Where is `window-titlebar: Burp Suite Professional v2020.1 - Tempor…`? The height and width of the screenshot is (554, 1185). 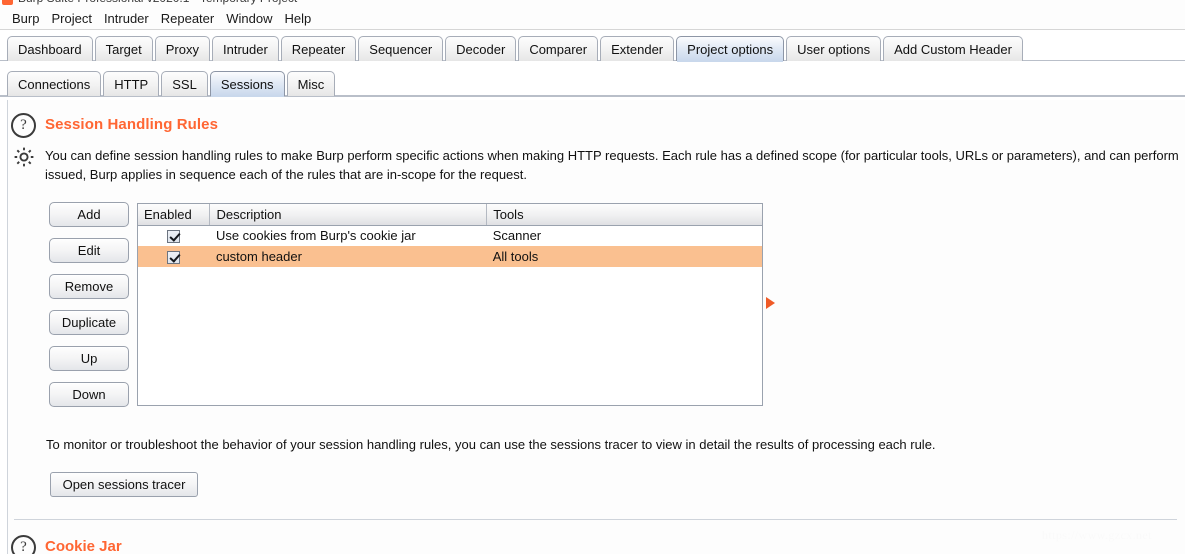 window-titlebar: Burp Suite Professional v2020.1 - Tempor… is located at coordinates (592, 3).